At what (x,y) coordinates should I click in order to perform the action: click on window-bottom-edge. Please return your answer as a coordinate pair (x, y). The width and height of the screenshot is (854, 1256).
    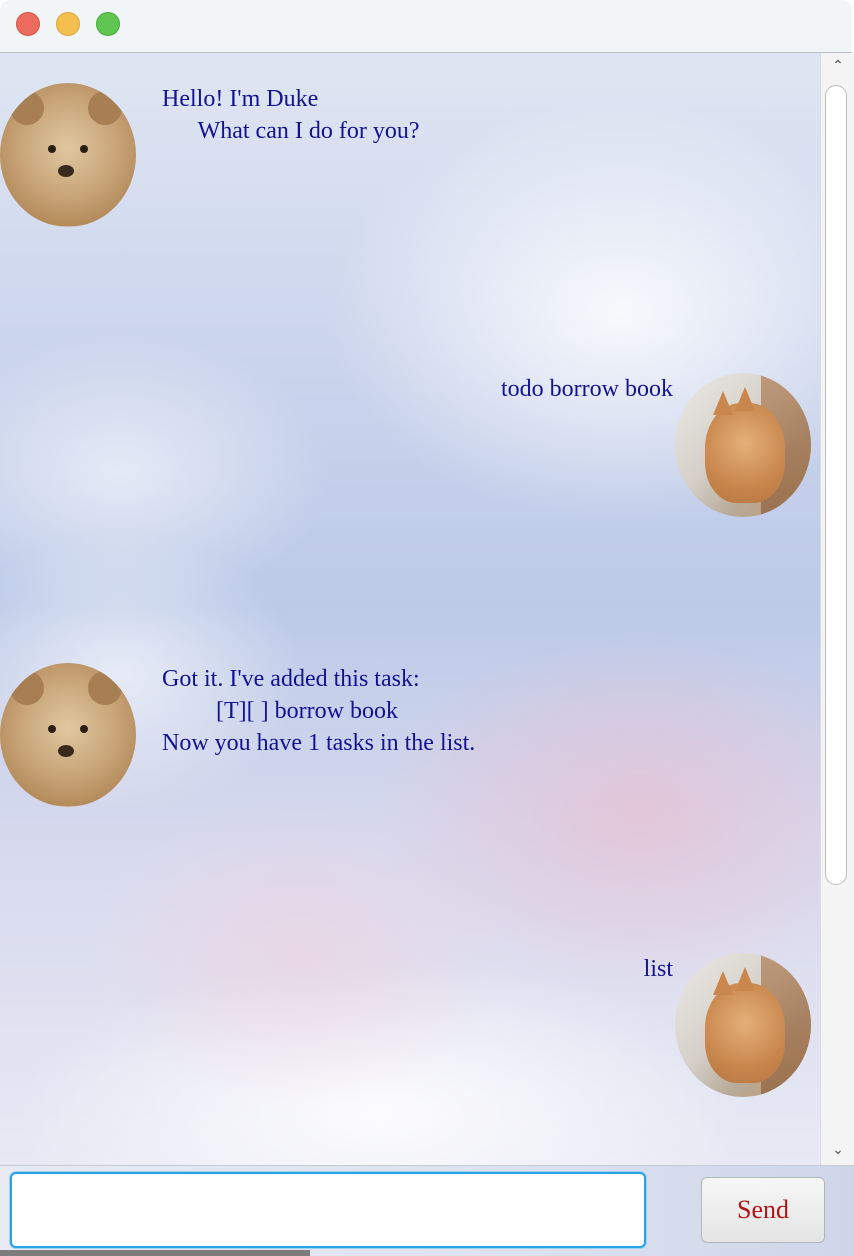
    Looking at the image, I should click on (155, 1253).